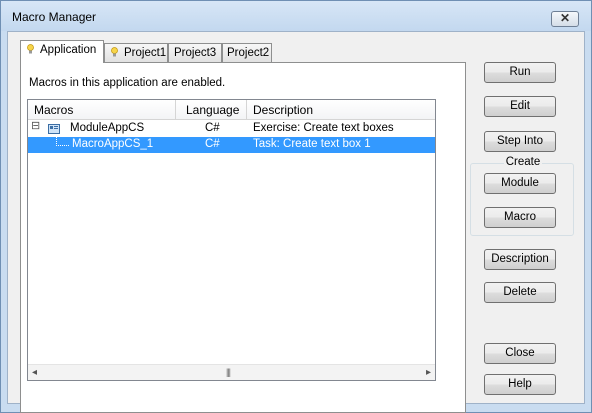 This screenshot has width=592, height=413. What do you see at coordinates (127, 83) in the screenshot?
I see `macros-enabled-message: Macros in this application are enabled.` at bounding box center [127, 83].